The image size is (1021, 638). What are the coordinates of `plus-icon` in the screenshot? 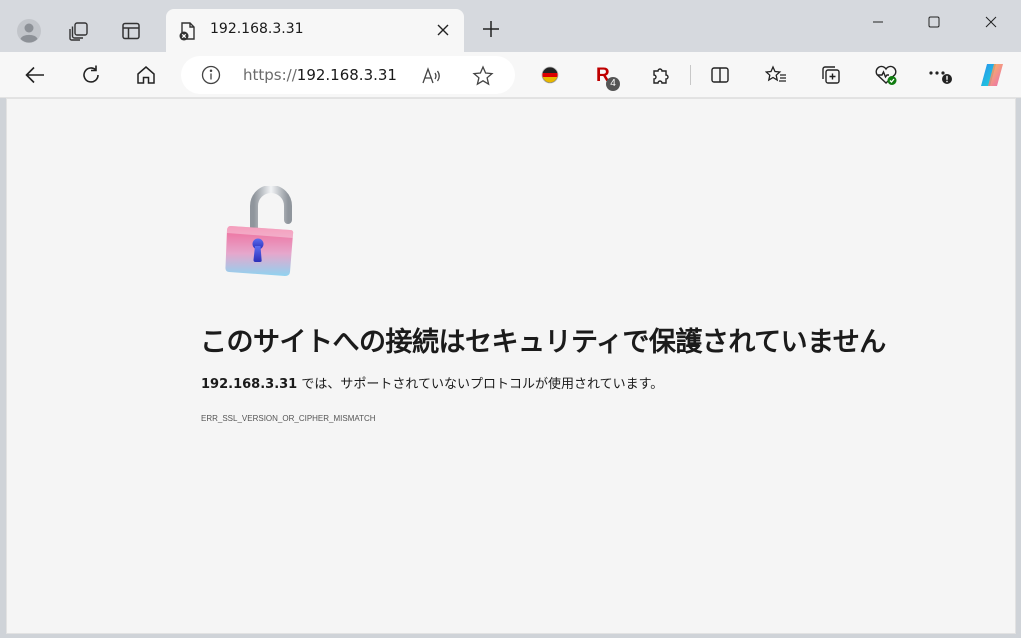 It's located at (491, 29).